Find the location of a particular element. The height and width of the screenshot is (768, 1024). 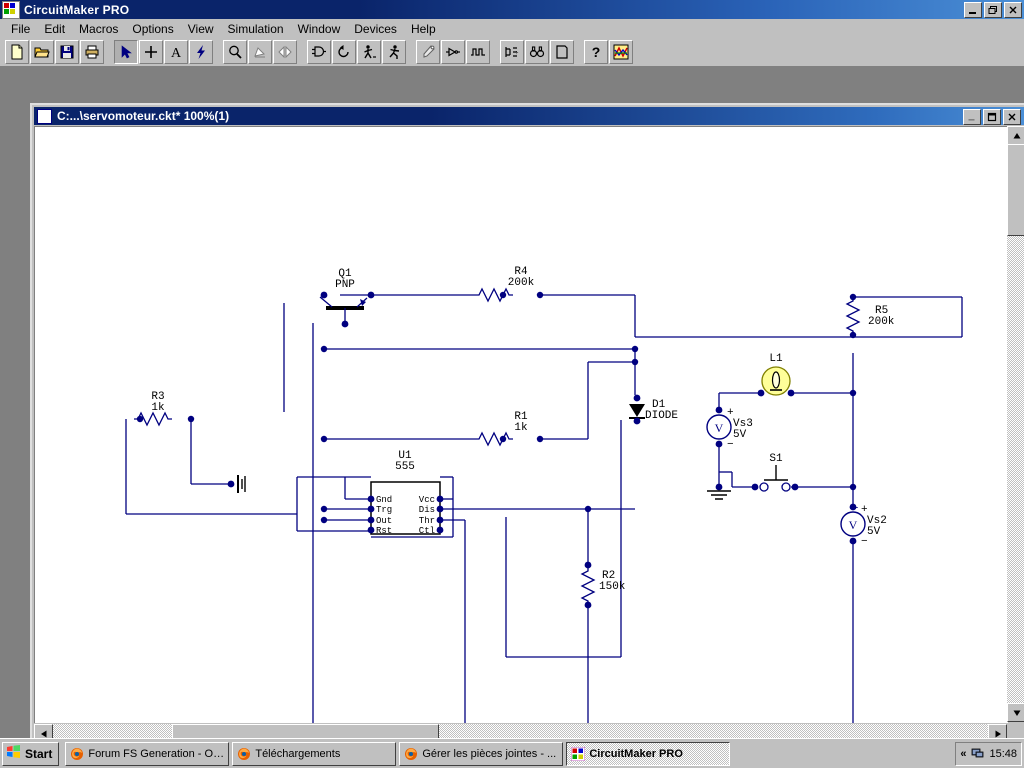

restore-button is located at coordinates (993, 10).